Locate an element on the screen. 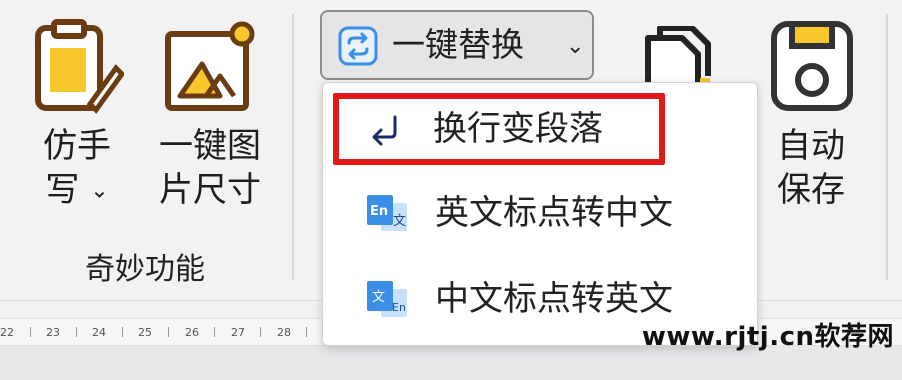  imitate-handwriting-button: 仿手 写 ⌄ is located at coordinates (77, 112).